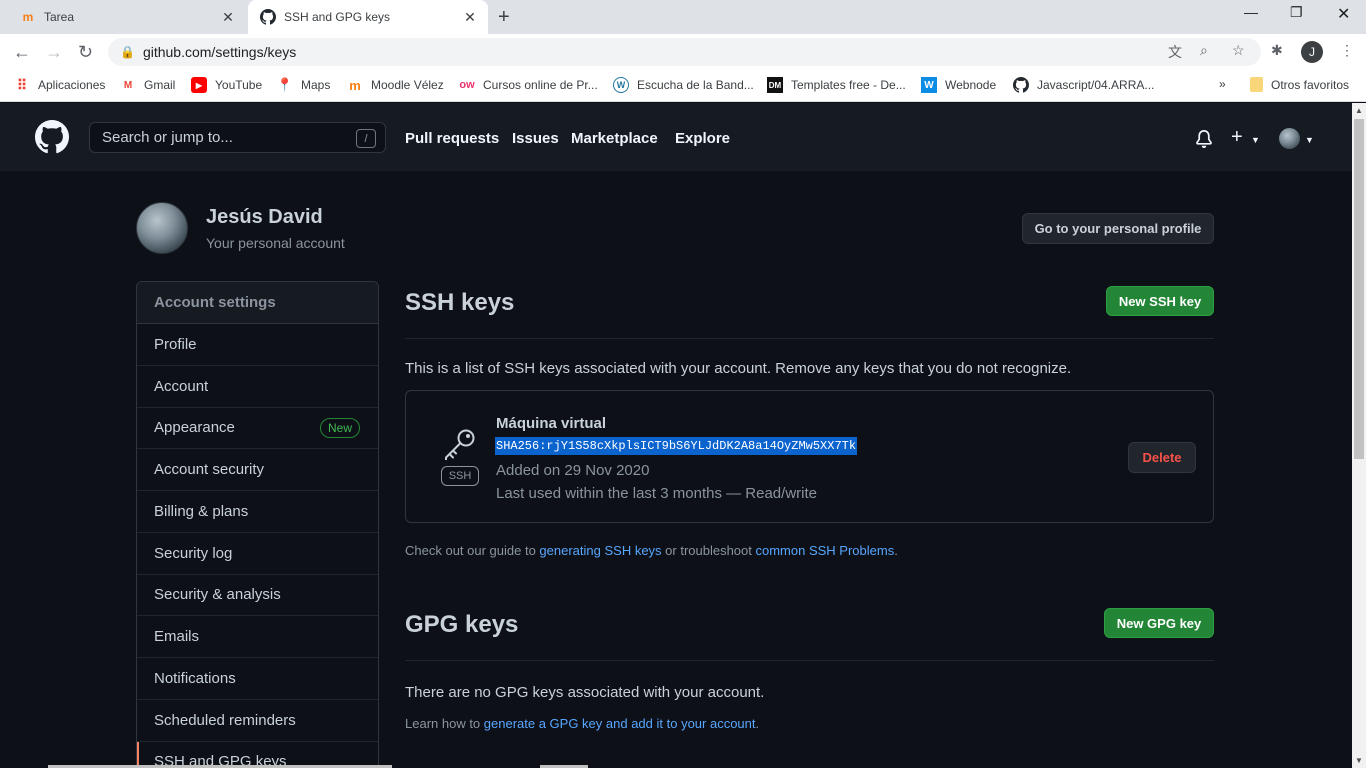 The height and width of the screenshot is (768, 1366). What do you see at coordinates (22, 84) in the screenshot?
I see `apps-grid-icon: ⠿` at bounding box center [22, 84].